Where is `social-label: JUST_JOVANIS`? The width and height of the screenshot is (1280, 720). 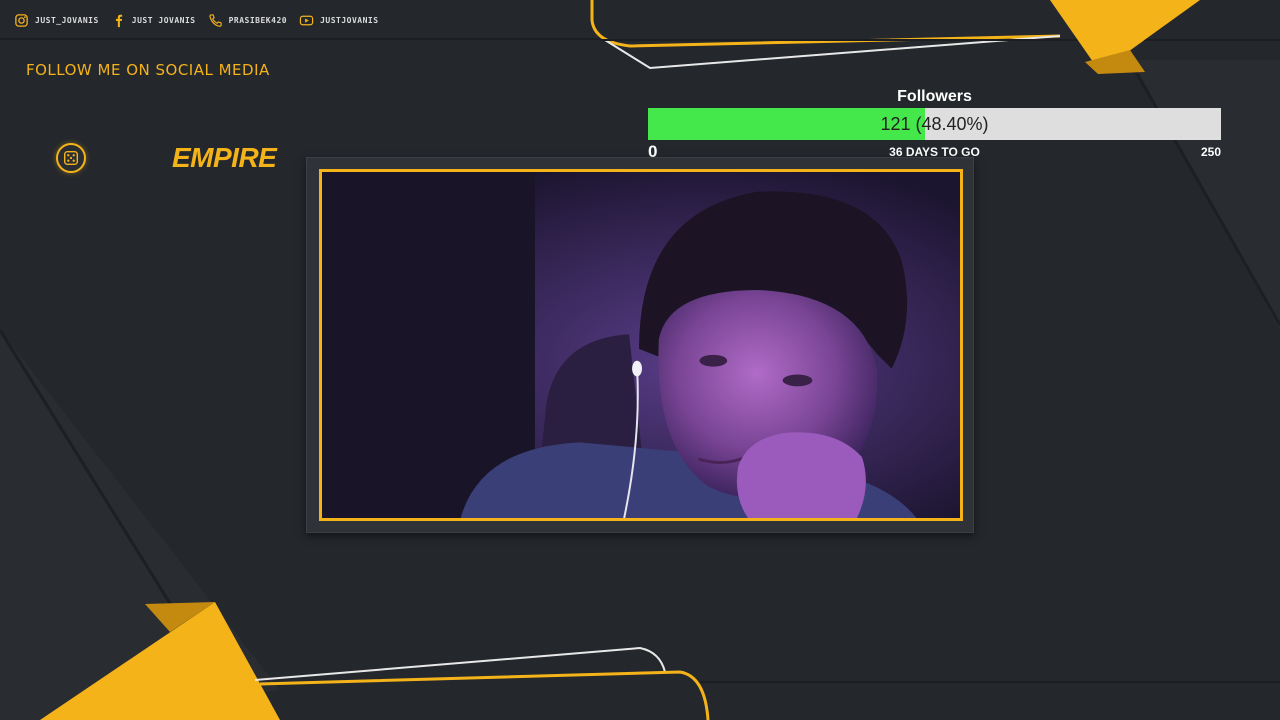 social-label: JUST_JOVANIS is located at coordinates (67, 20).